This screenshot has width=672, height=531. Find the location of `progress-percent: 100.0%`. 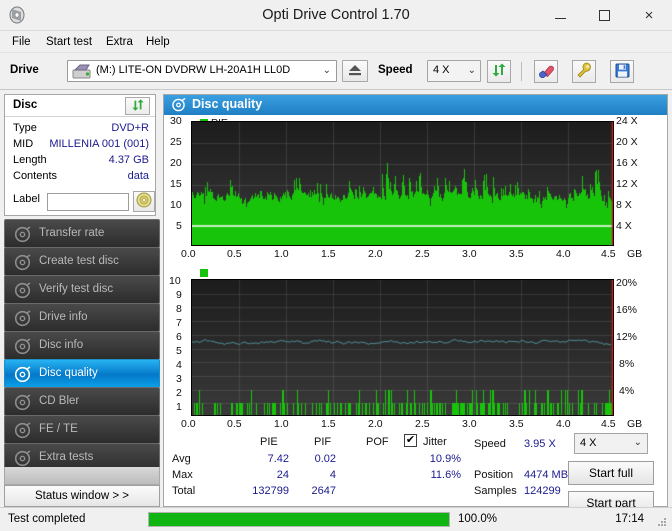

progress-percent: 100.0% is located at coordinates (478, 519).